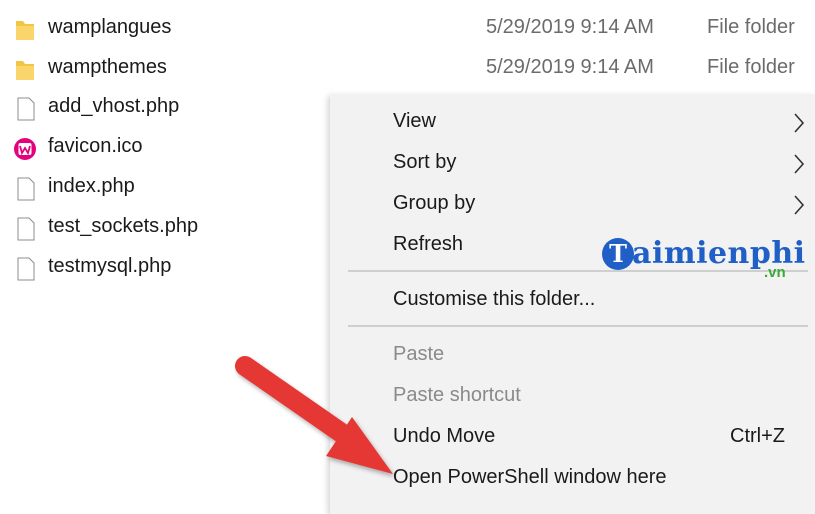  What do you see at coordinates (572, 163) in the screenshot?
I see `menu-item-sort-by: Sort by` at bounding box center [572, 163].